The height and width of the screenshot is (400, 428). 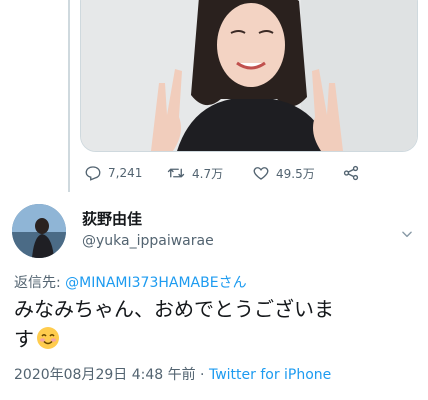 What do you see at coordinates (174, 309) in the screenshot?
I see `tweet-text-line1: みなみちゃん、おめでとうございま` at bounding box center [174, 309].